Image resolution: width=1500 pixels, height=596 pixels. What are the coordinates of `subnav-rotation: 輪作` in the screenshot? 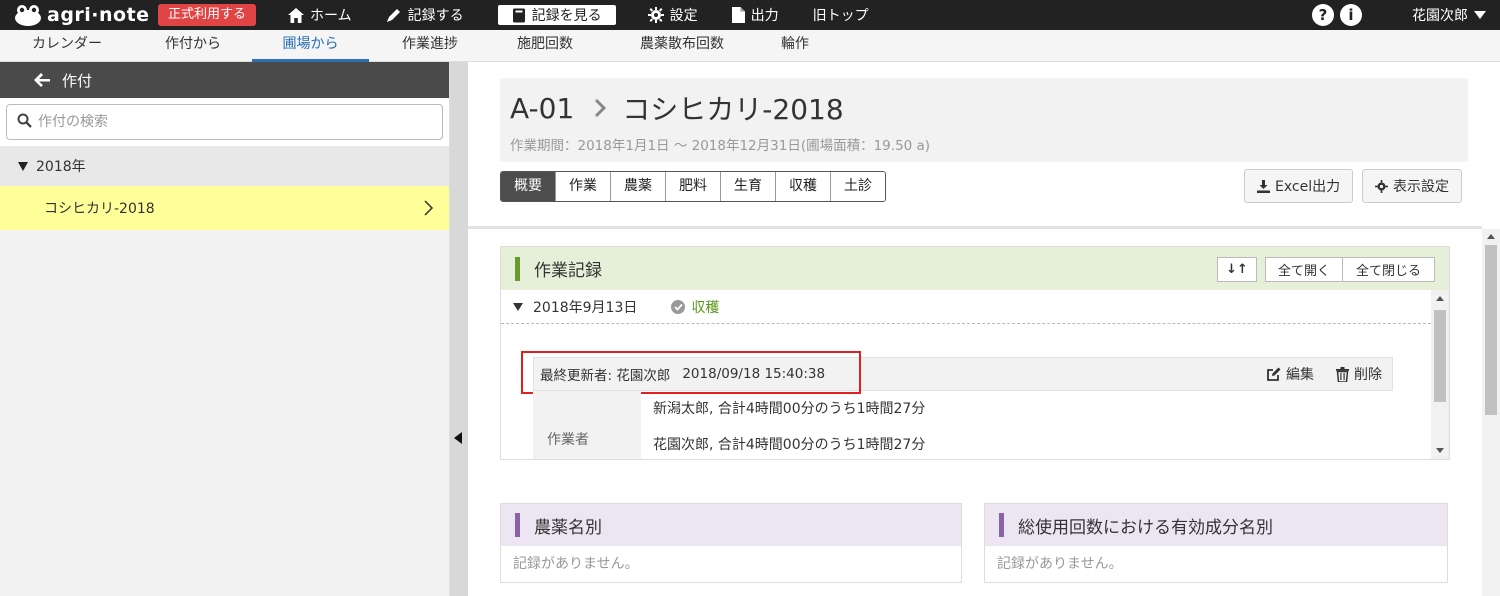 It's located at (795, 46).